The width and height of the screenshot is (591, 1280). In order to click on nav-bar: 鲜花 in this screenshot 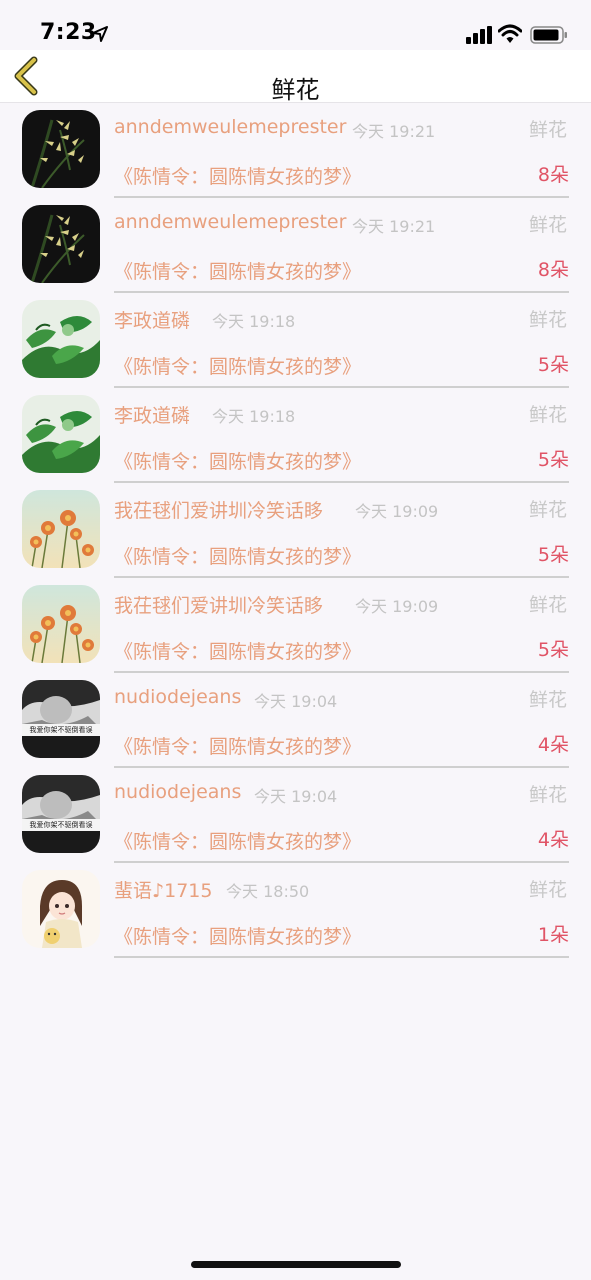, I will do `click(295, 77)`.